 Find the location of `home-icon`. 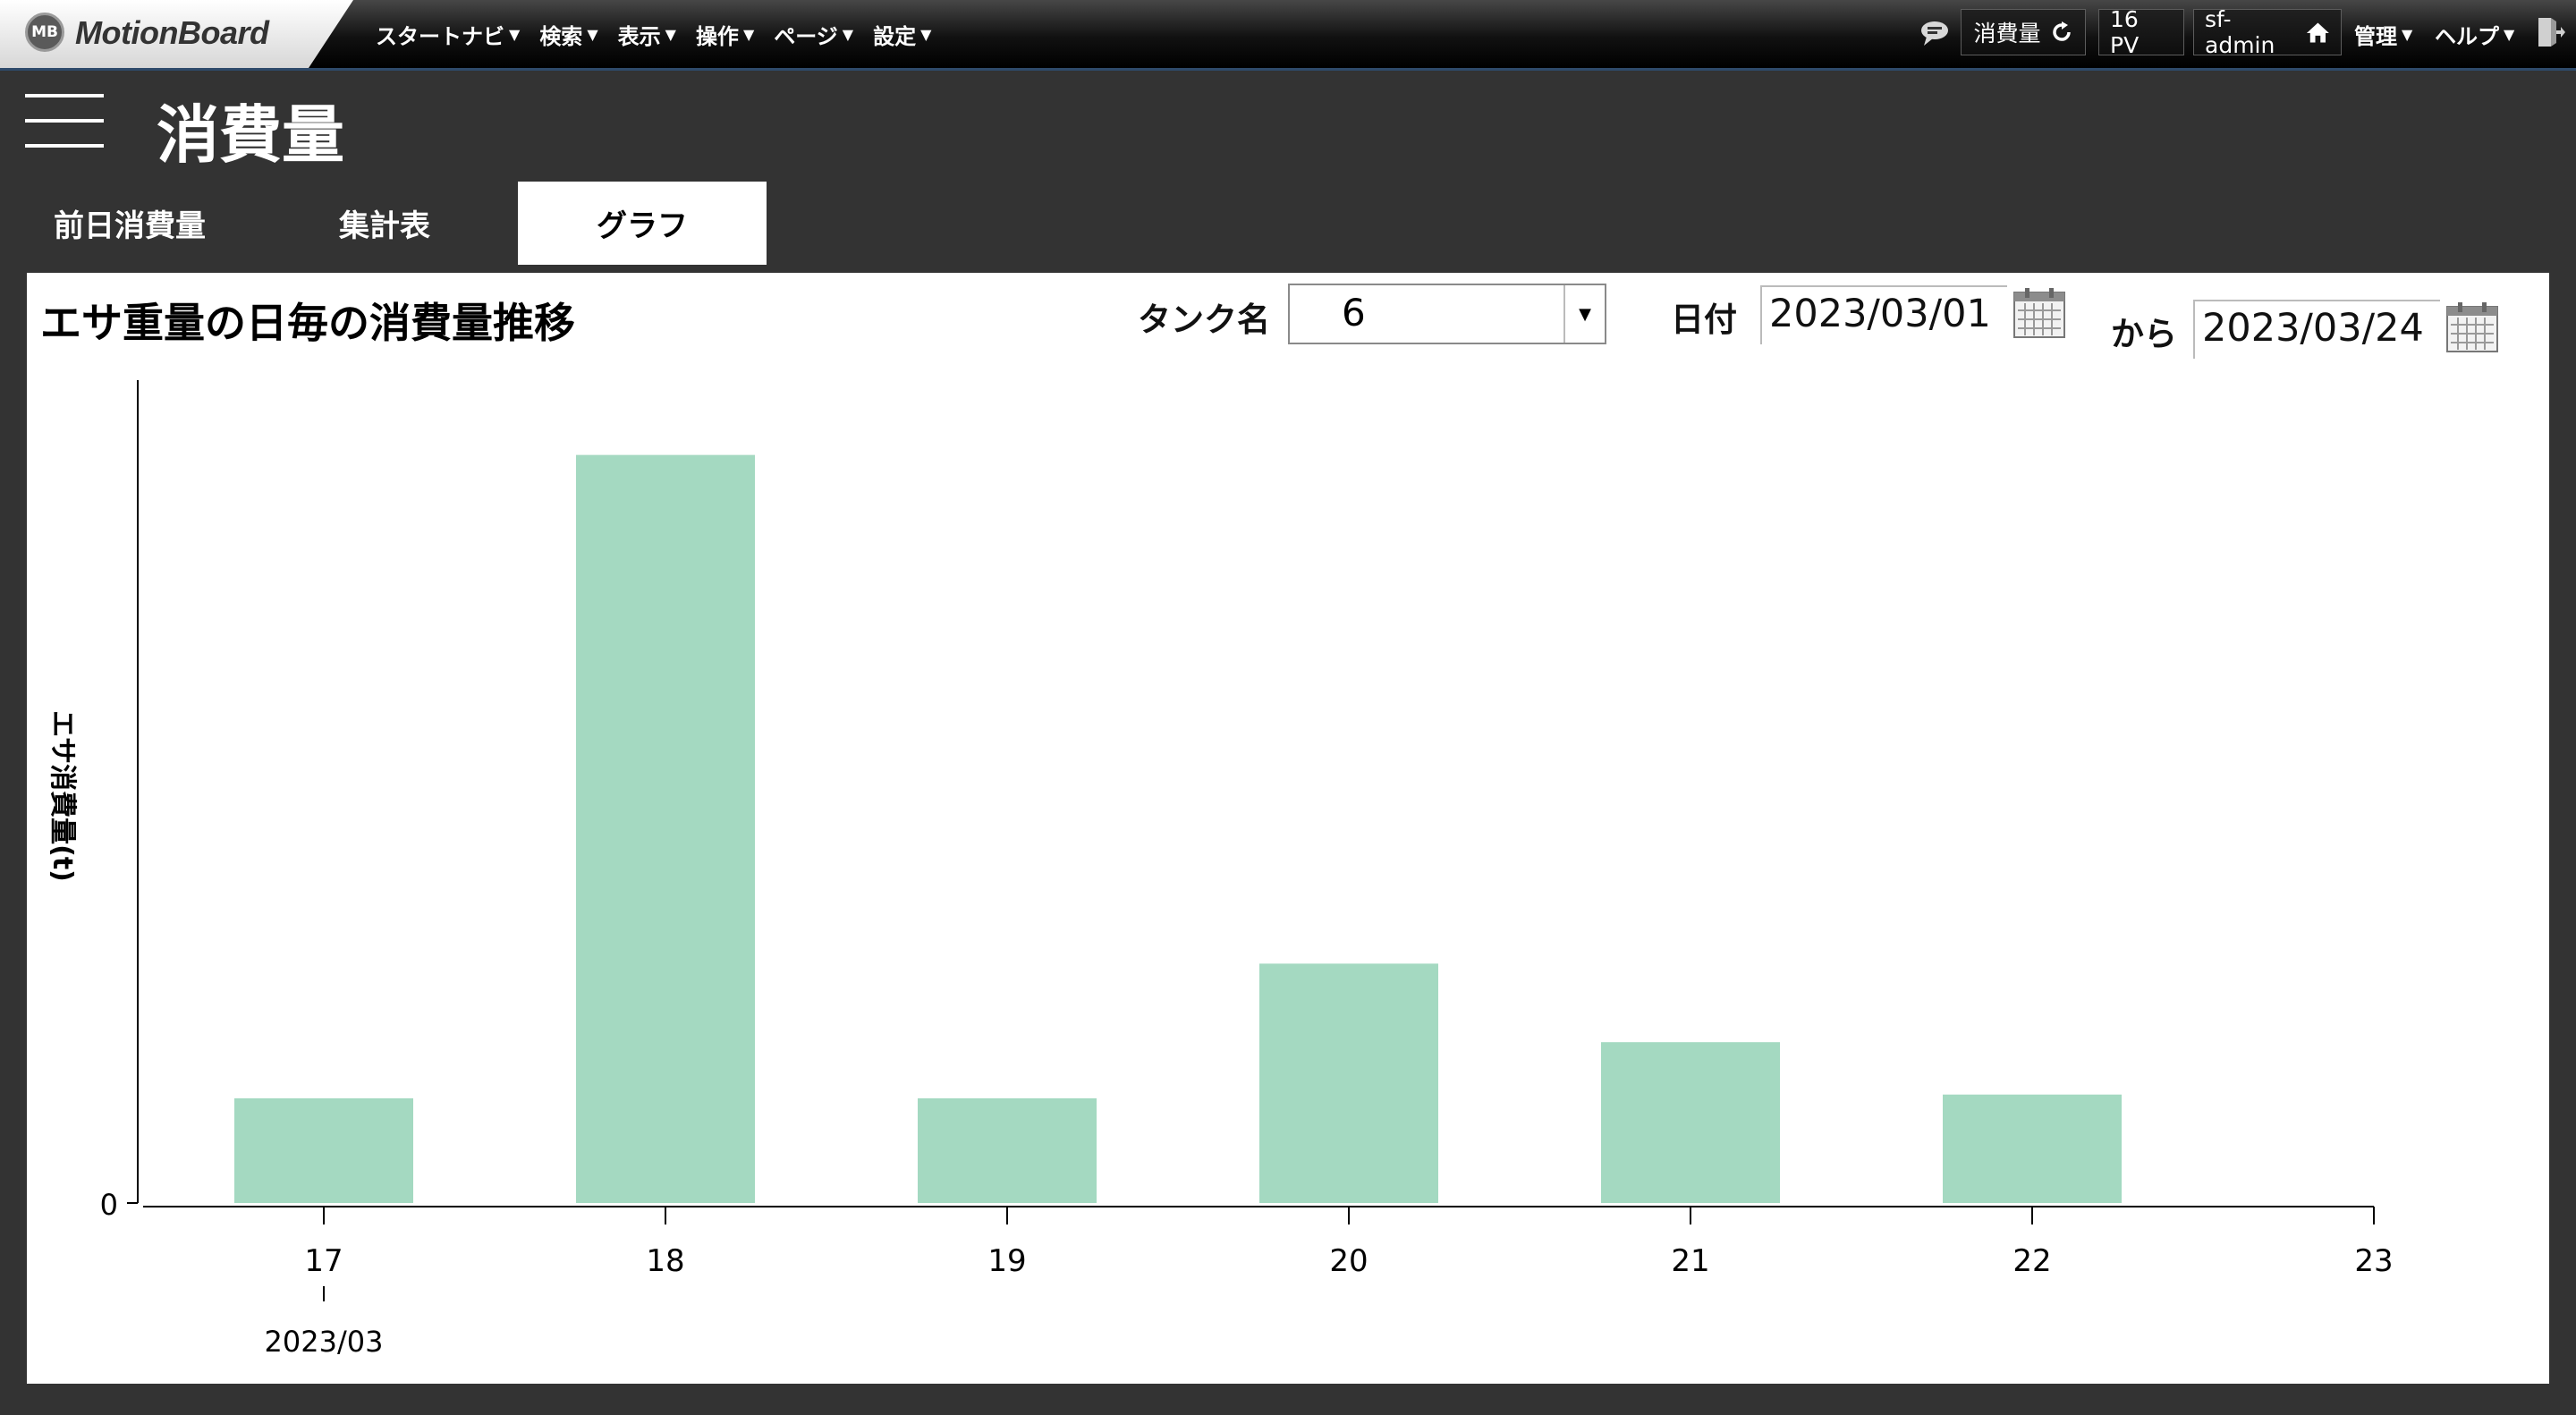

home-icon is located at coordinates (2318, 32).